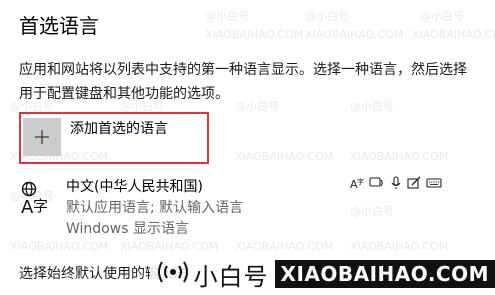 This screenshot has width=495, height=295. I want to click on speech-recognition-icon, so click(396, 183).